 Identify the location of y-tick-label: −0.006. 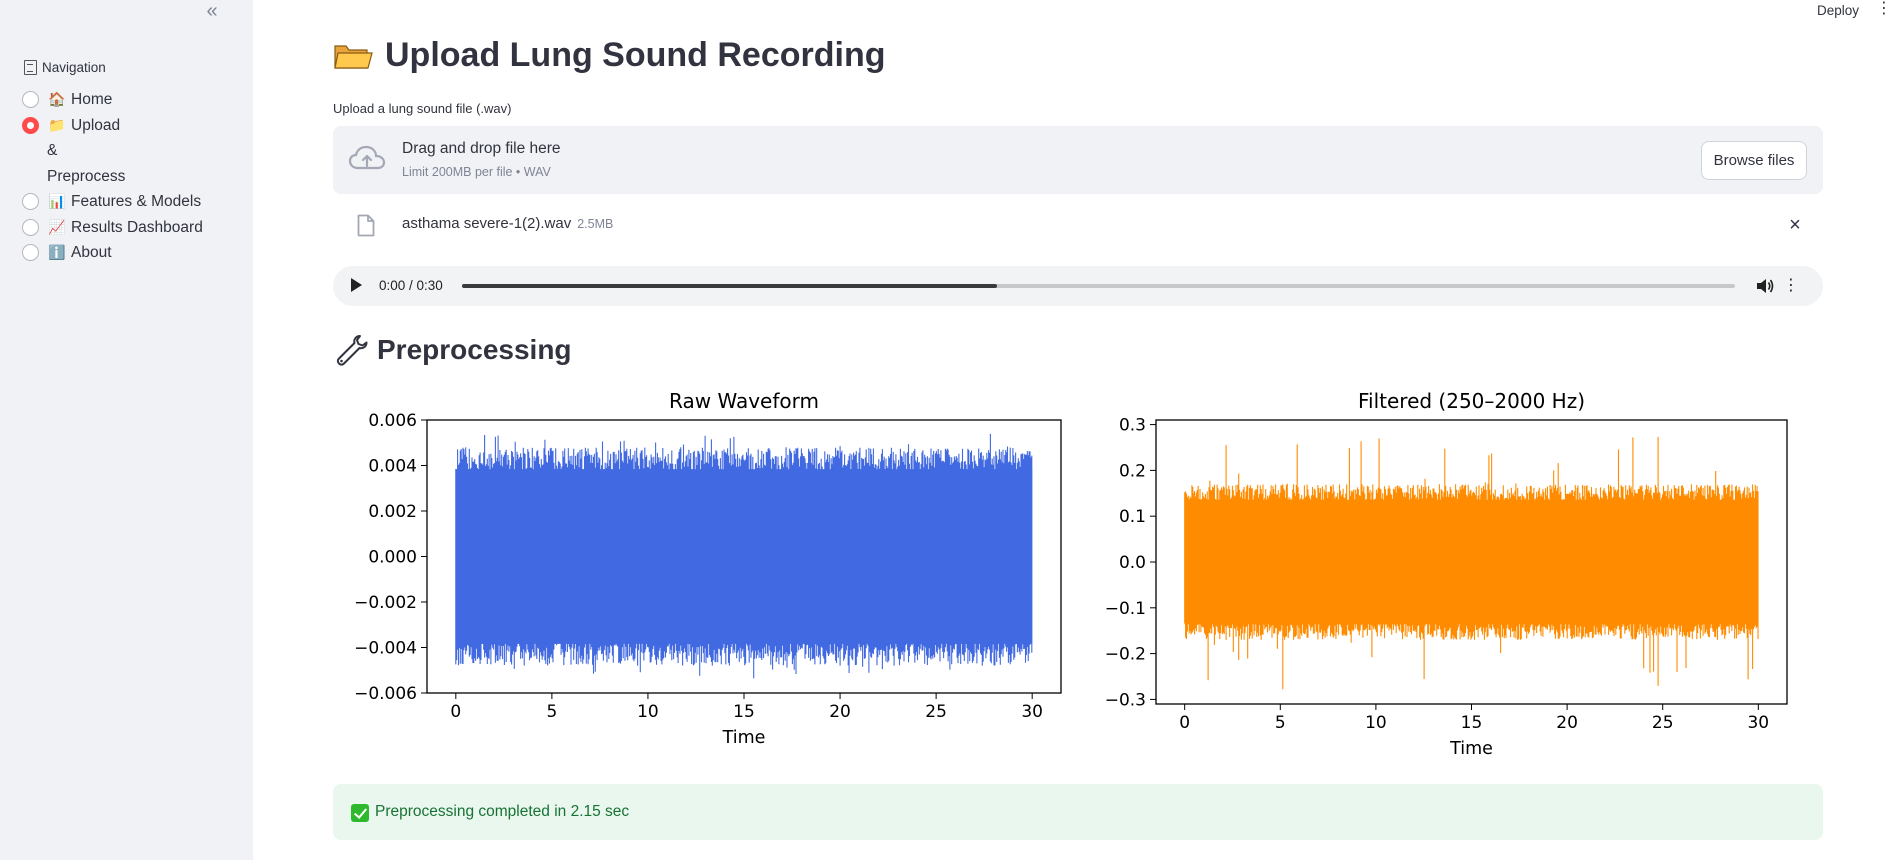
(385, 694).